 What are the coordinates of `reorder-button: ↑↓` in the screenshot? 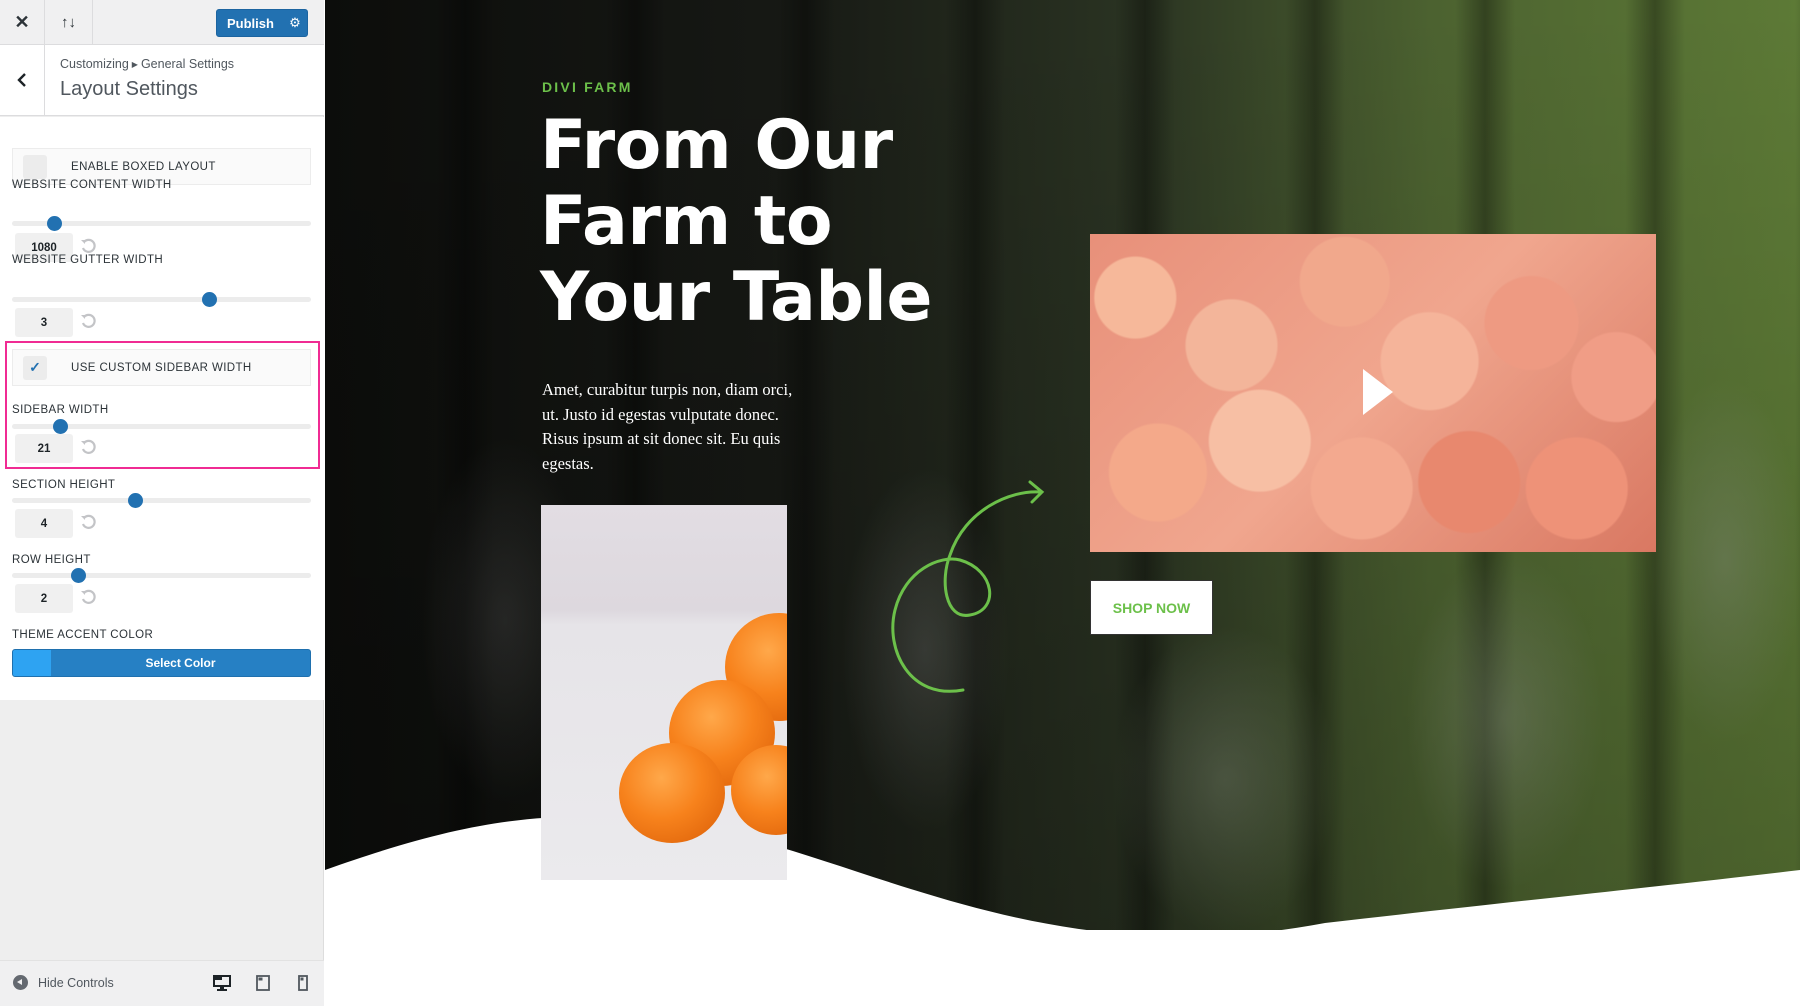 It's located at (69, 22).